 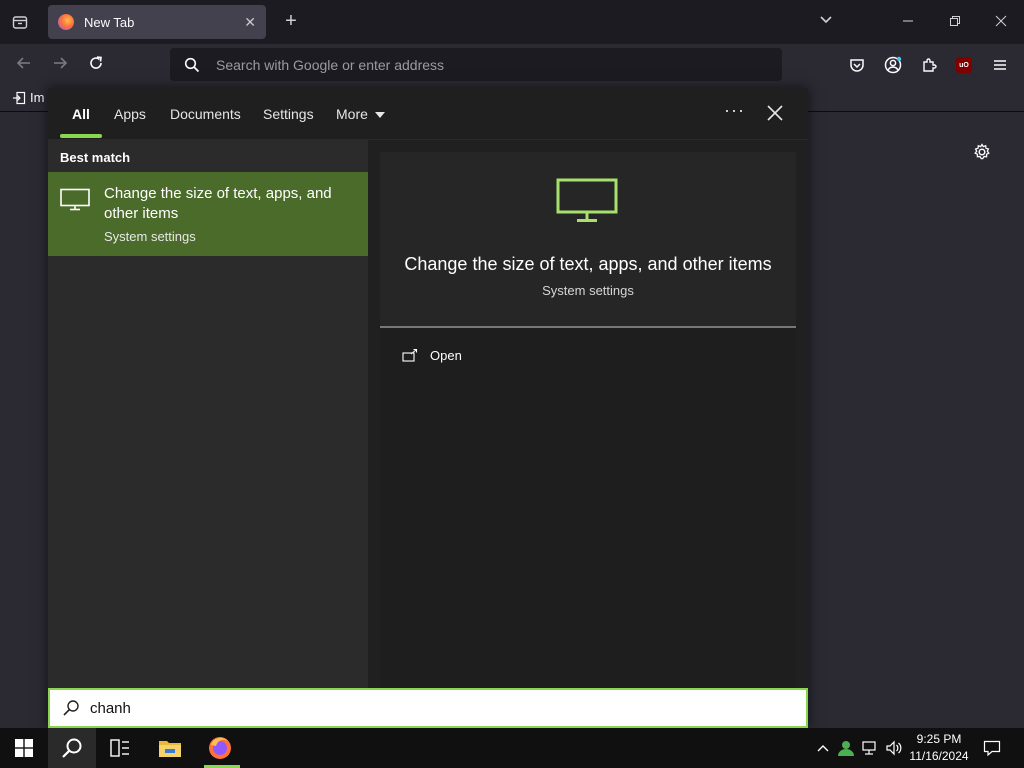 What do you see at coordinates (220, 748) in the screenshot?
I see `firefox-taskbar-icon` at bounding box center [220, 748].